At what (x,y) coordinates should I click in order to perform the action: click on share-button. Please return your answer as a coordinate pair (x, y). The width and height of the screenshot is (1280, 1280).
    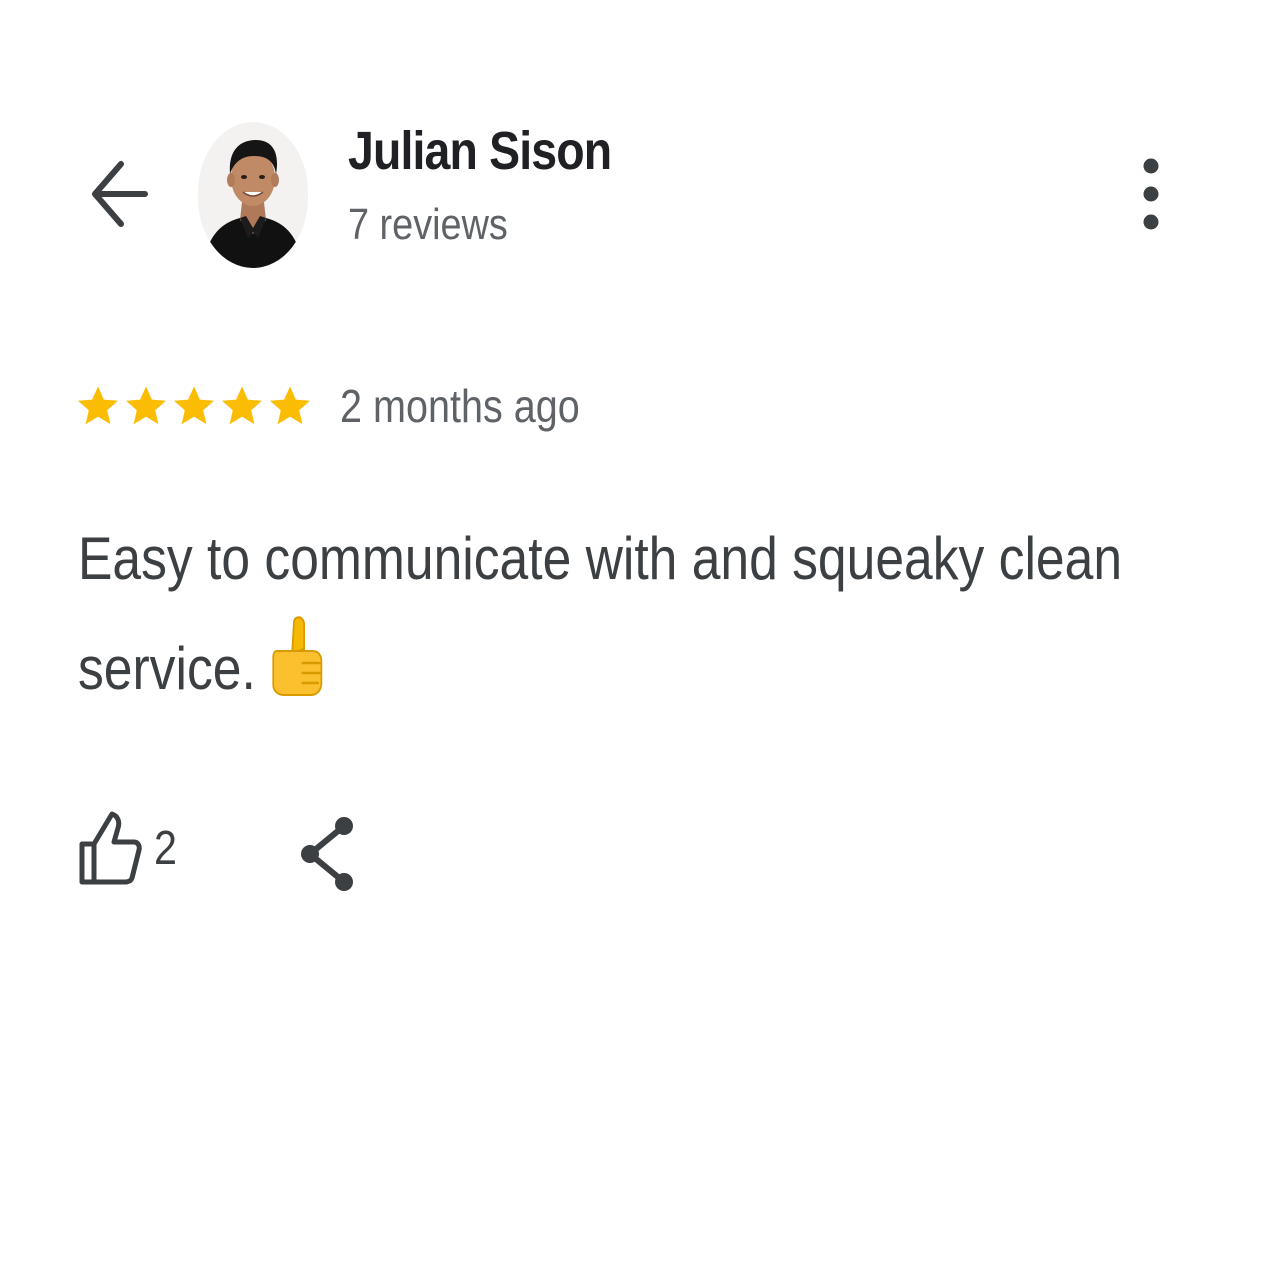
    Looking at the image, I should click on (328, 854).